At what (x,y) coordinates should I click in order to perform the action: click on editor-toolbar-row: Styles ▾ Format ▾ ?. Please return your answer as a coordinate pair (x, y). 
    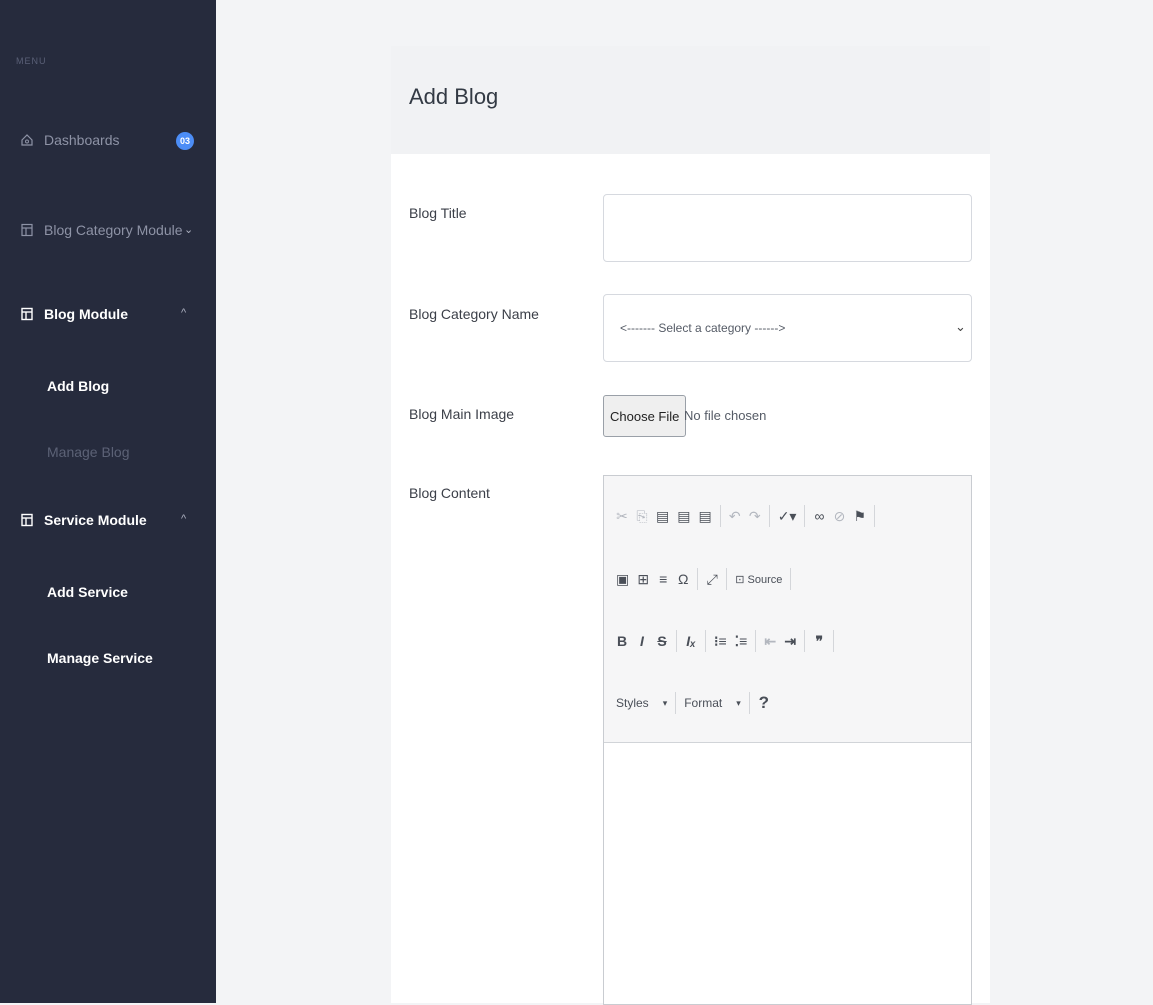
    Looking at the image, I should click on (693, 703).